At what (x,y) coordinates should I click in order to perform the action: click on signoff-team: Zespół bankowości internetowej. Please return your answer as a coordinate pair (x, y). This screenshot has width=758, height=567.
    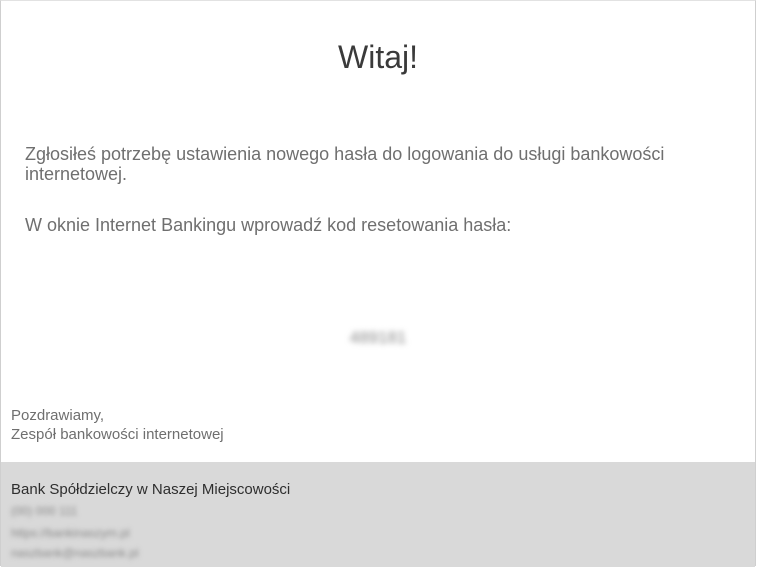
    Looking at the image, I should click on (117, 434).